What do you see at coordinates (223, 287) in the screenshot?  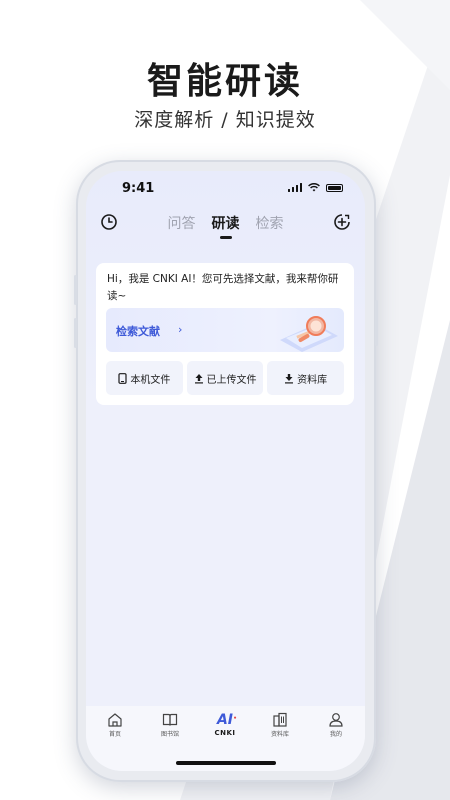 I see `greeting-text: Hi，我是 CNKI AI！您可先选择文献，我来帮你研读~` at bounding box center [223, 287].